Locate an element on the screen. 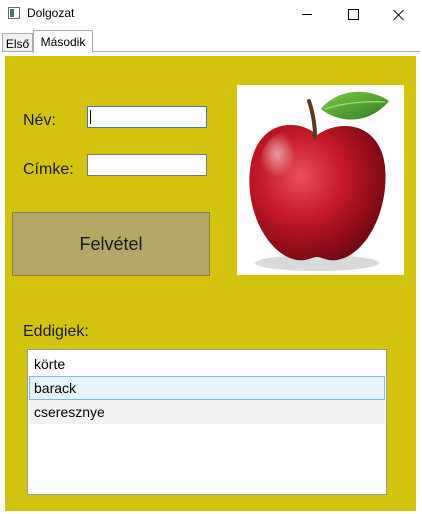 The width and height of the screenshot is (422, 514). app-window-icon is located at coordinates (14, 13).